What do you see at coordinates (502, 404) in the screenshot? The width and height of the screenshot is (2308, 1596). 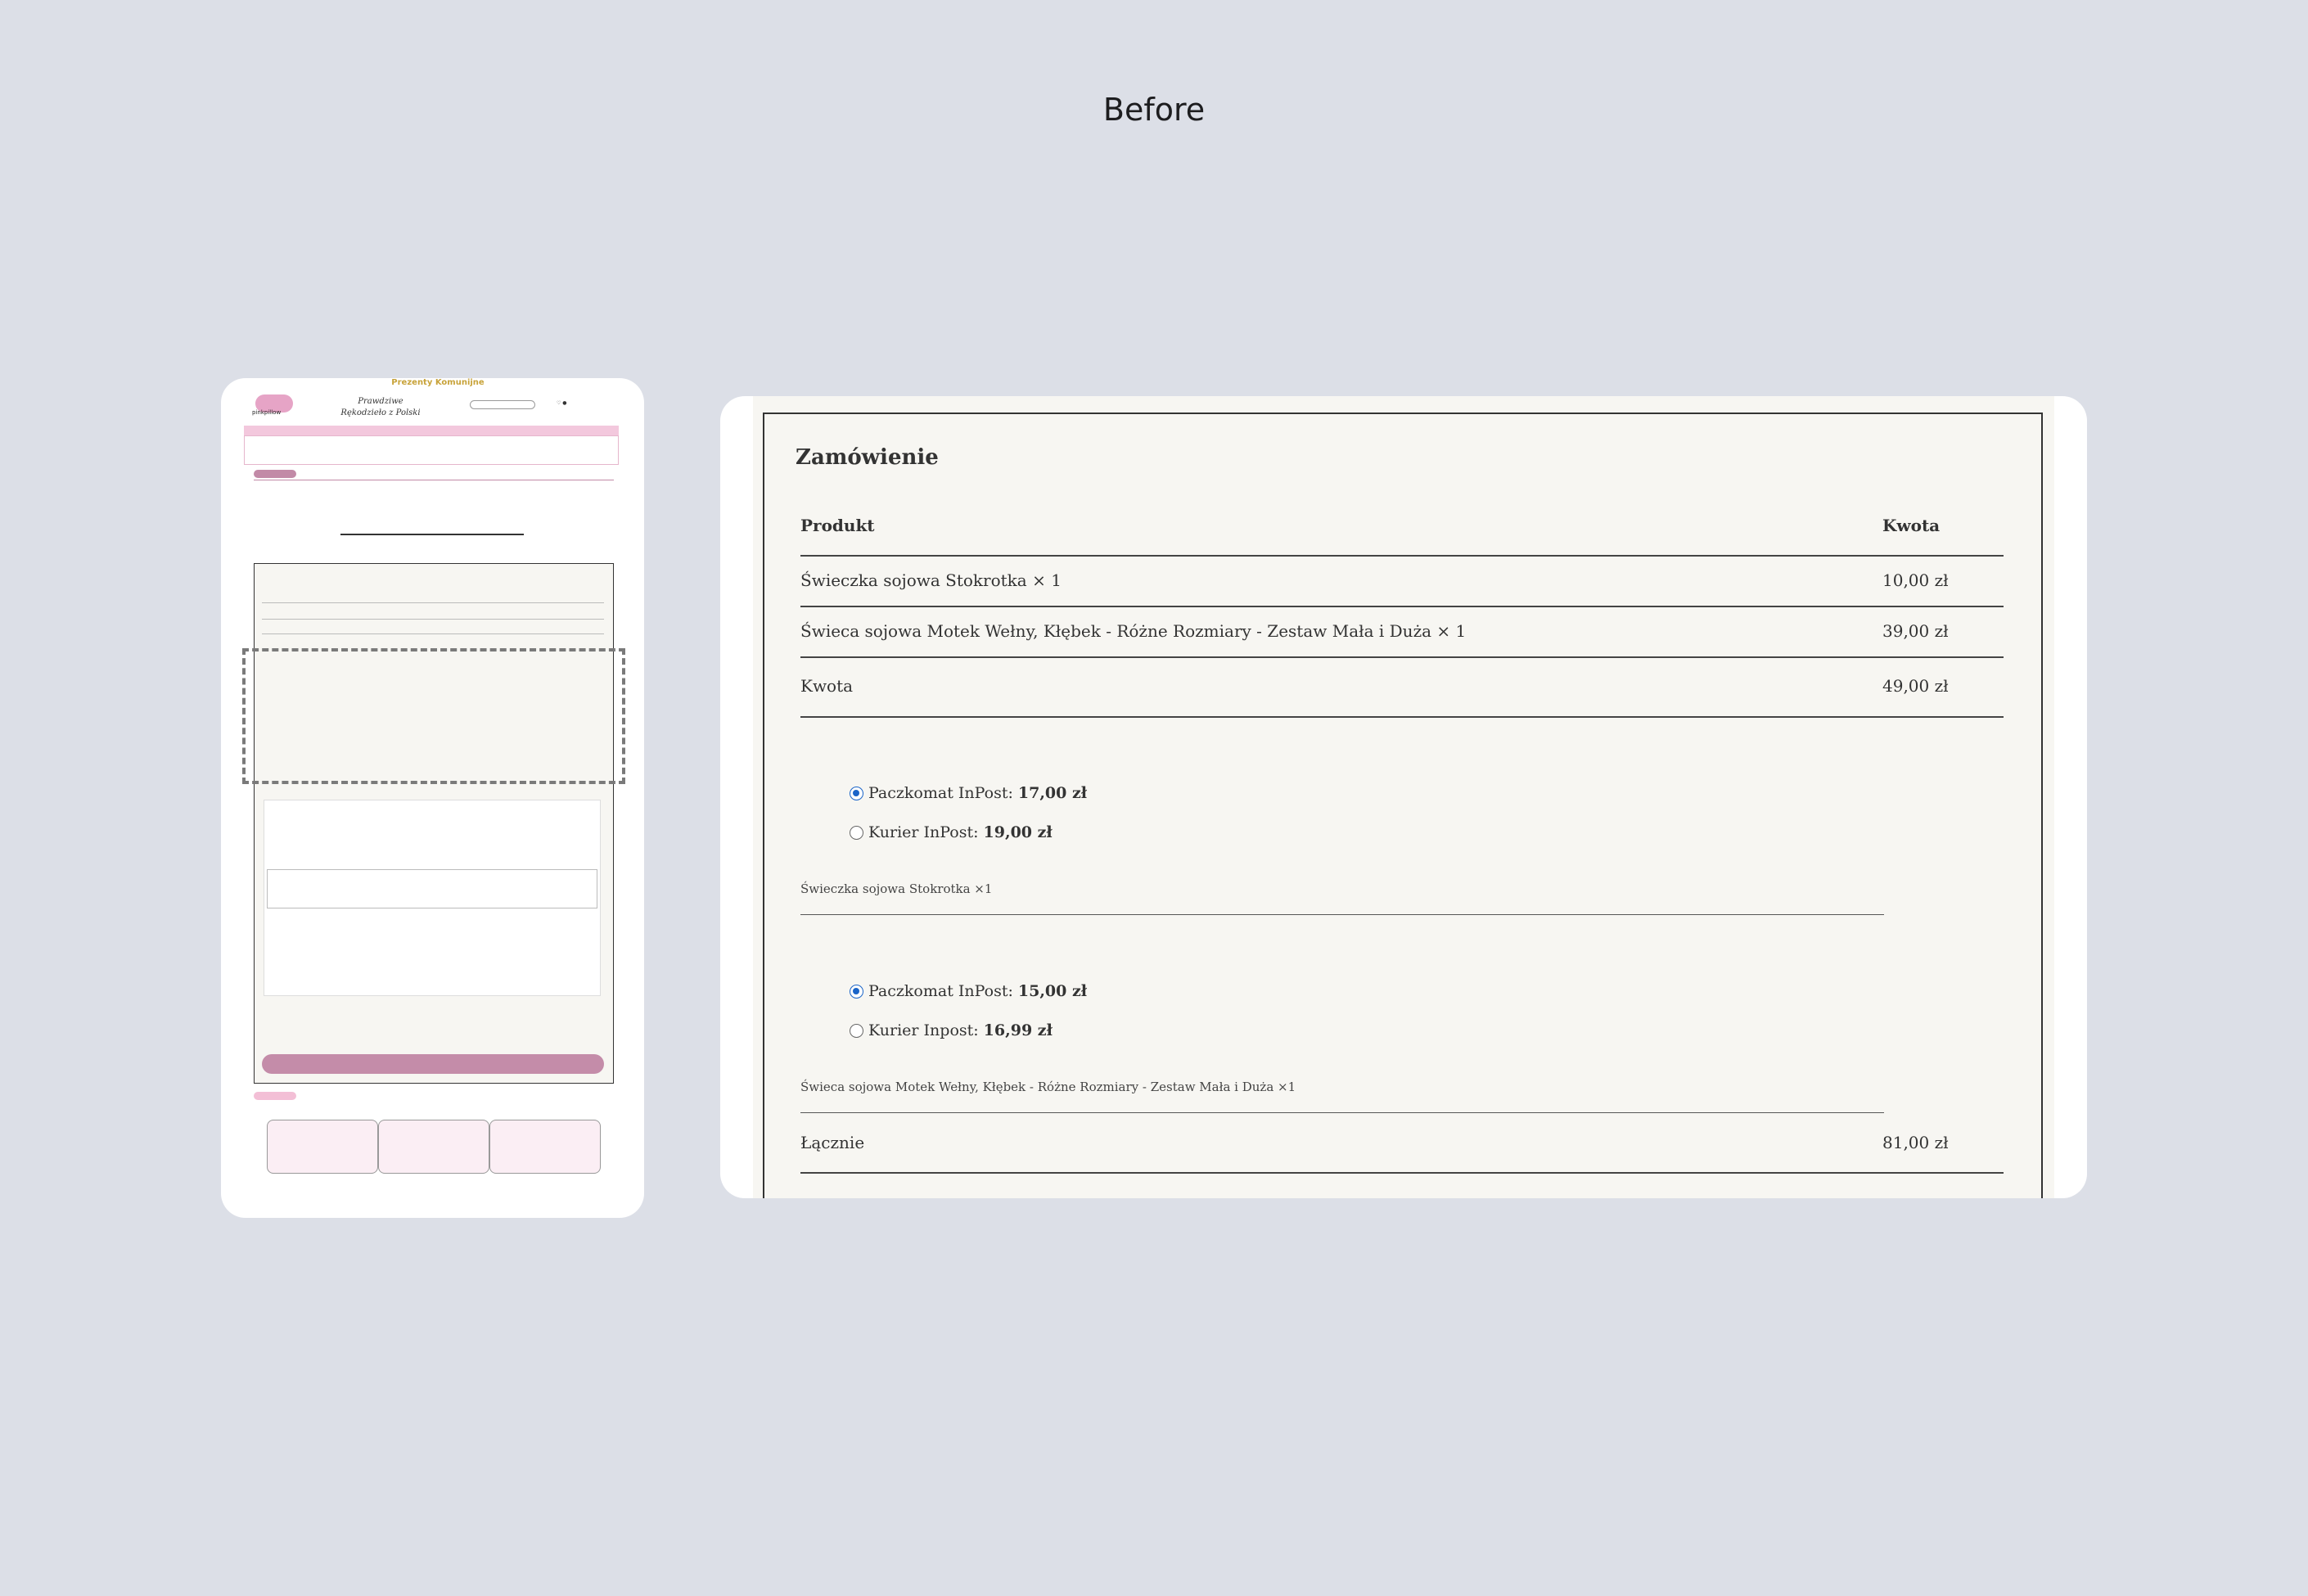 I see `search-input` at bounding box center [502, 404].